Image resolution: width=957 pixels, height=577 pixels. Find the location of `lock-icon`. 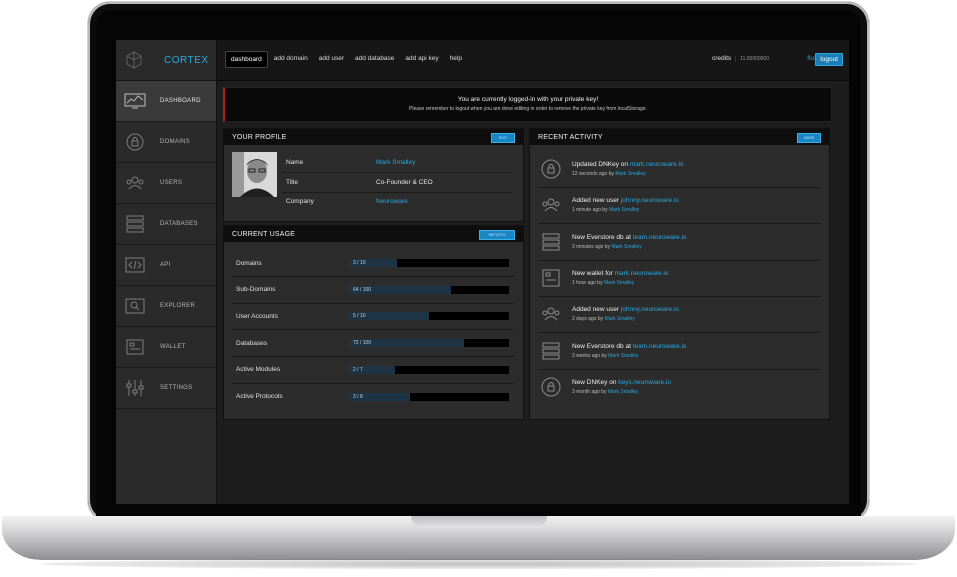

lock-icon is located at coordinates (551, 169).